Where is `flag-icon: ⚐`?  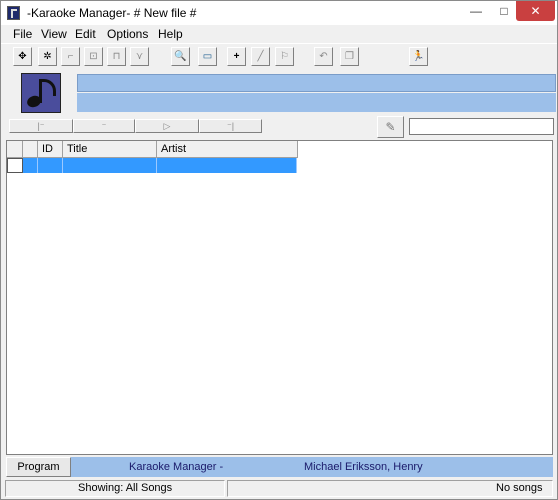
flag-icon: ⚐ is located at coordinates (284, 56).